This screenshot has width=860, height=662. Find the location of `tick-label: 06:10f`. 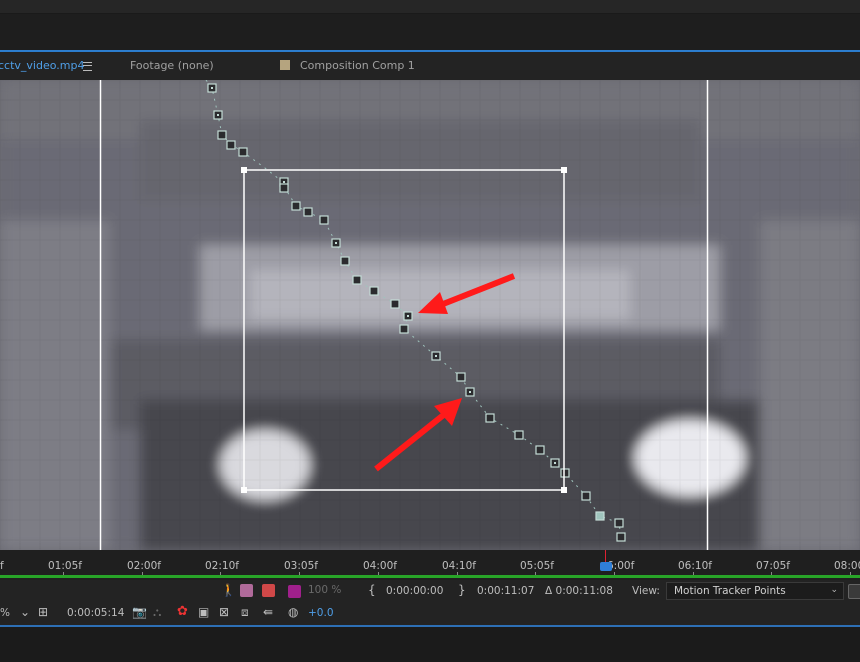

tick-label: 06:10f is located at coordinates (695, 566).